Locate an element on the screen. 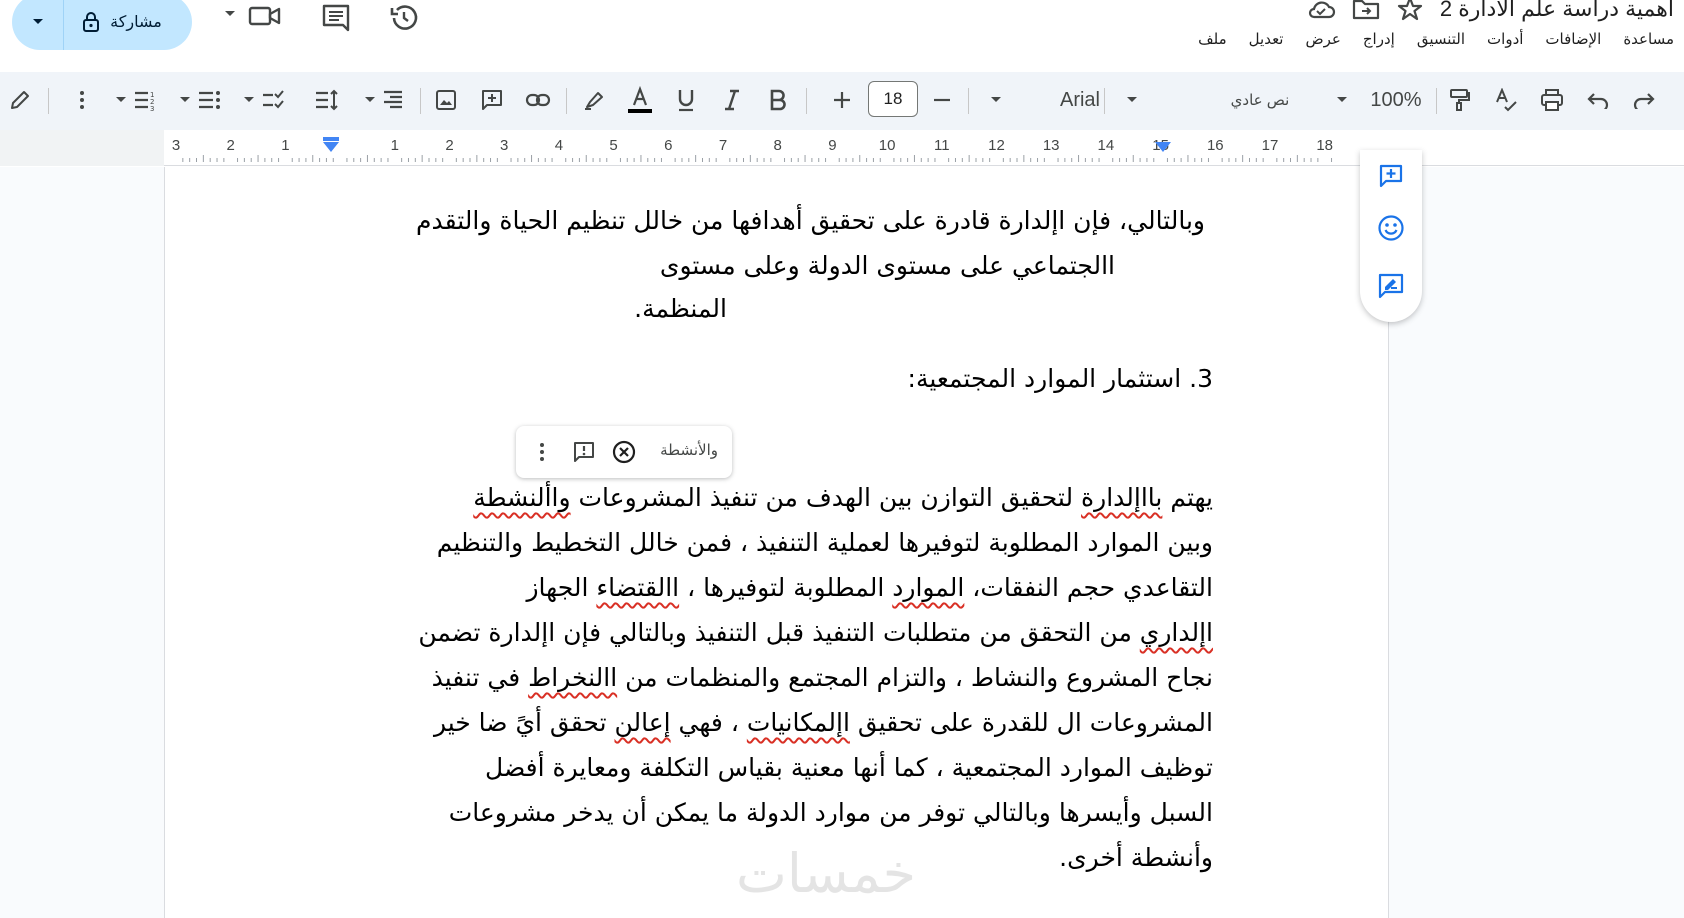 The image size is (1684, 918). bulleted-list-button is located at coordinates (200, 100).